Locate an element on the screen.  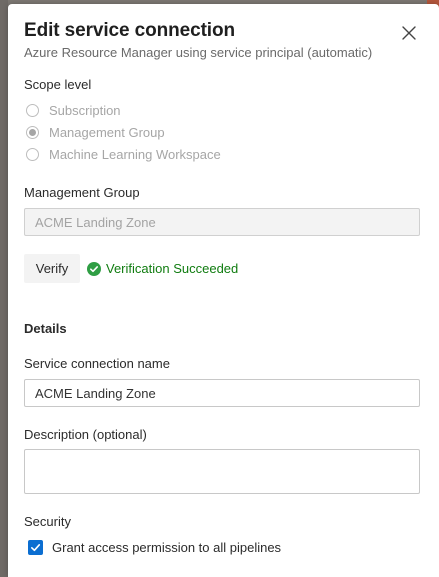
radio-management-group: Management Group is located at coordinates (95, 132).